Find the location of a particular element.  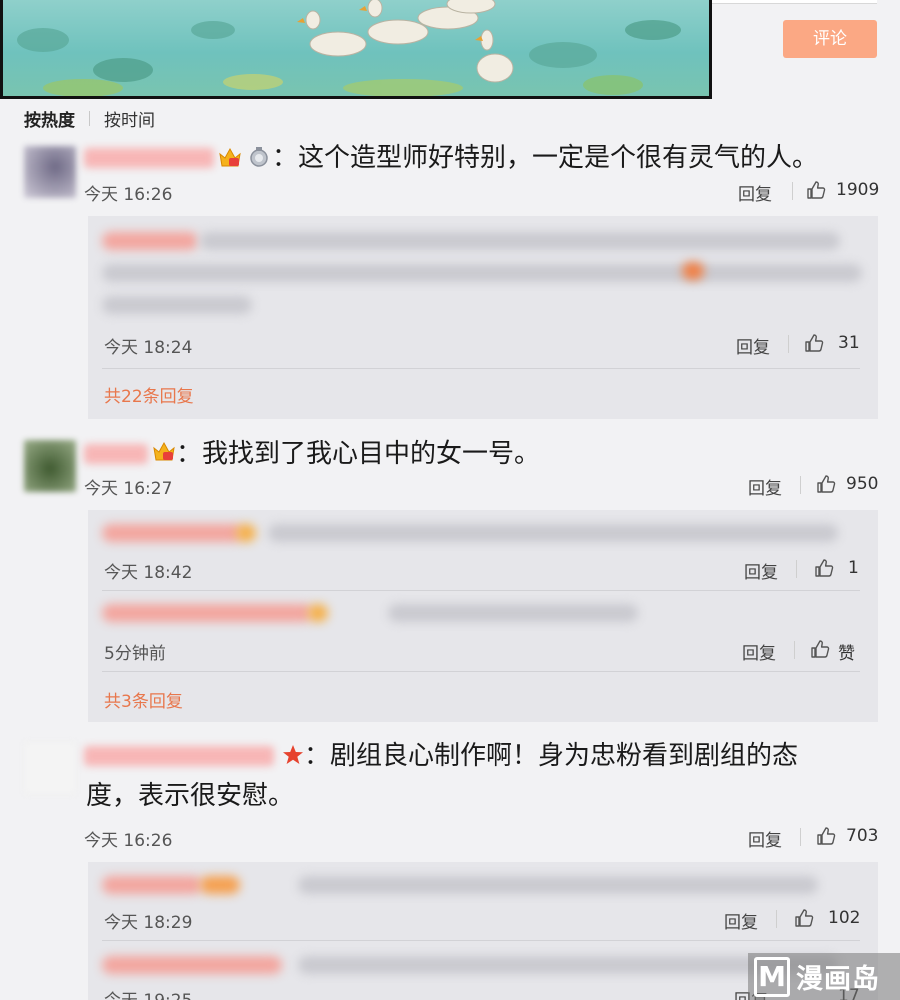

comment-text: ：我找到了我心目中的女一号。 is located at coordinates (358, 454).